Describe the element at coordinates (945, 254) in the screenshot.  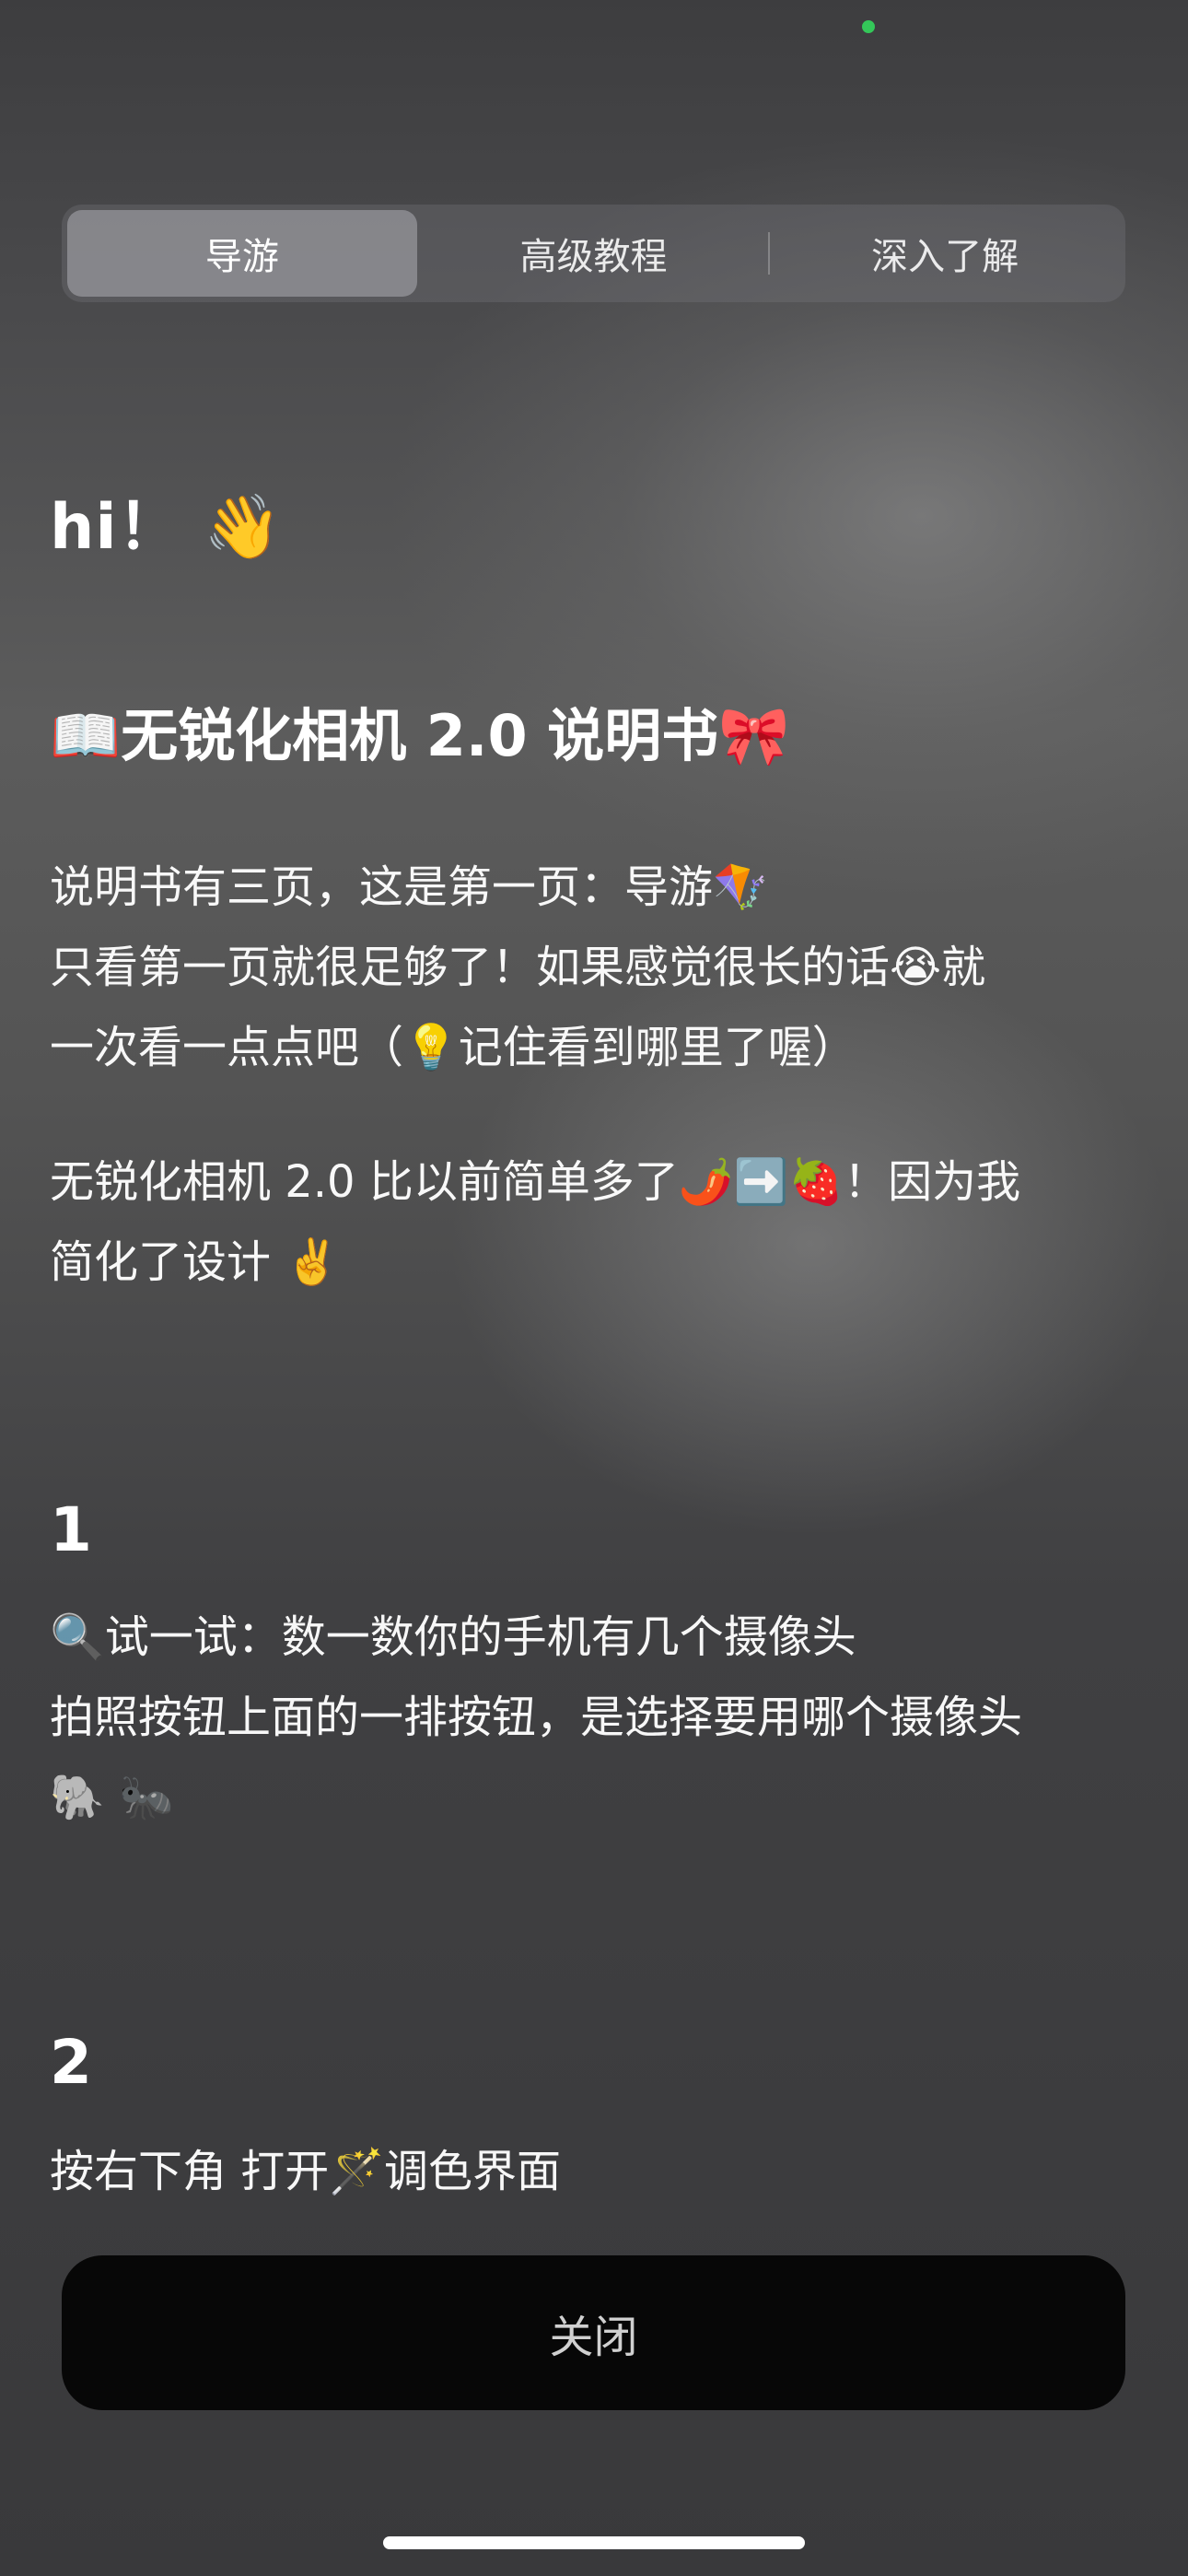
I see `tab-learn-more: 深入了解` at that location.